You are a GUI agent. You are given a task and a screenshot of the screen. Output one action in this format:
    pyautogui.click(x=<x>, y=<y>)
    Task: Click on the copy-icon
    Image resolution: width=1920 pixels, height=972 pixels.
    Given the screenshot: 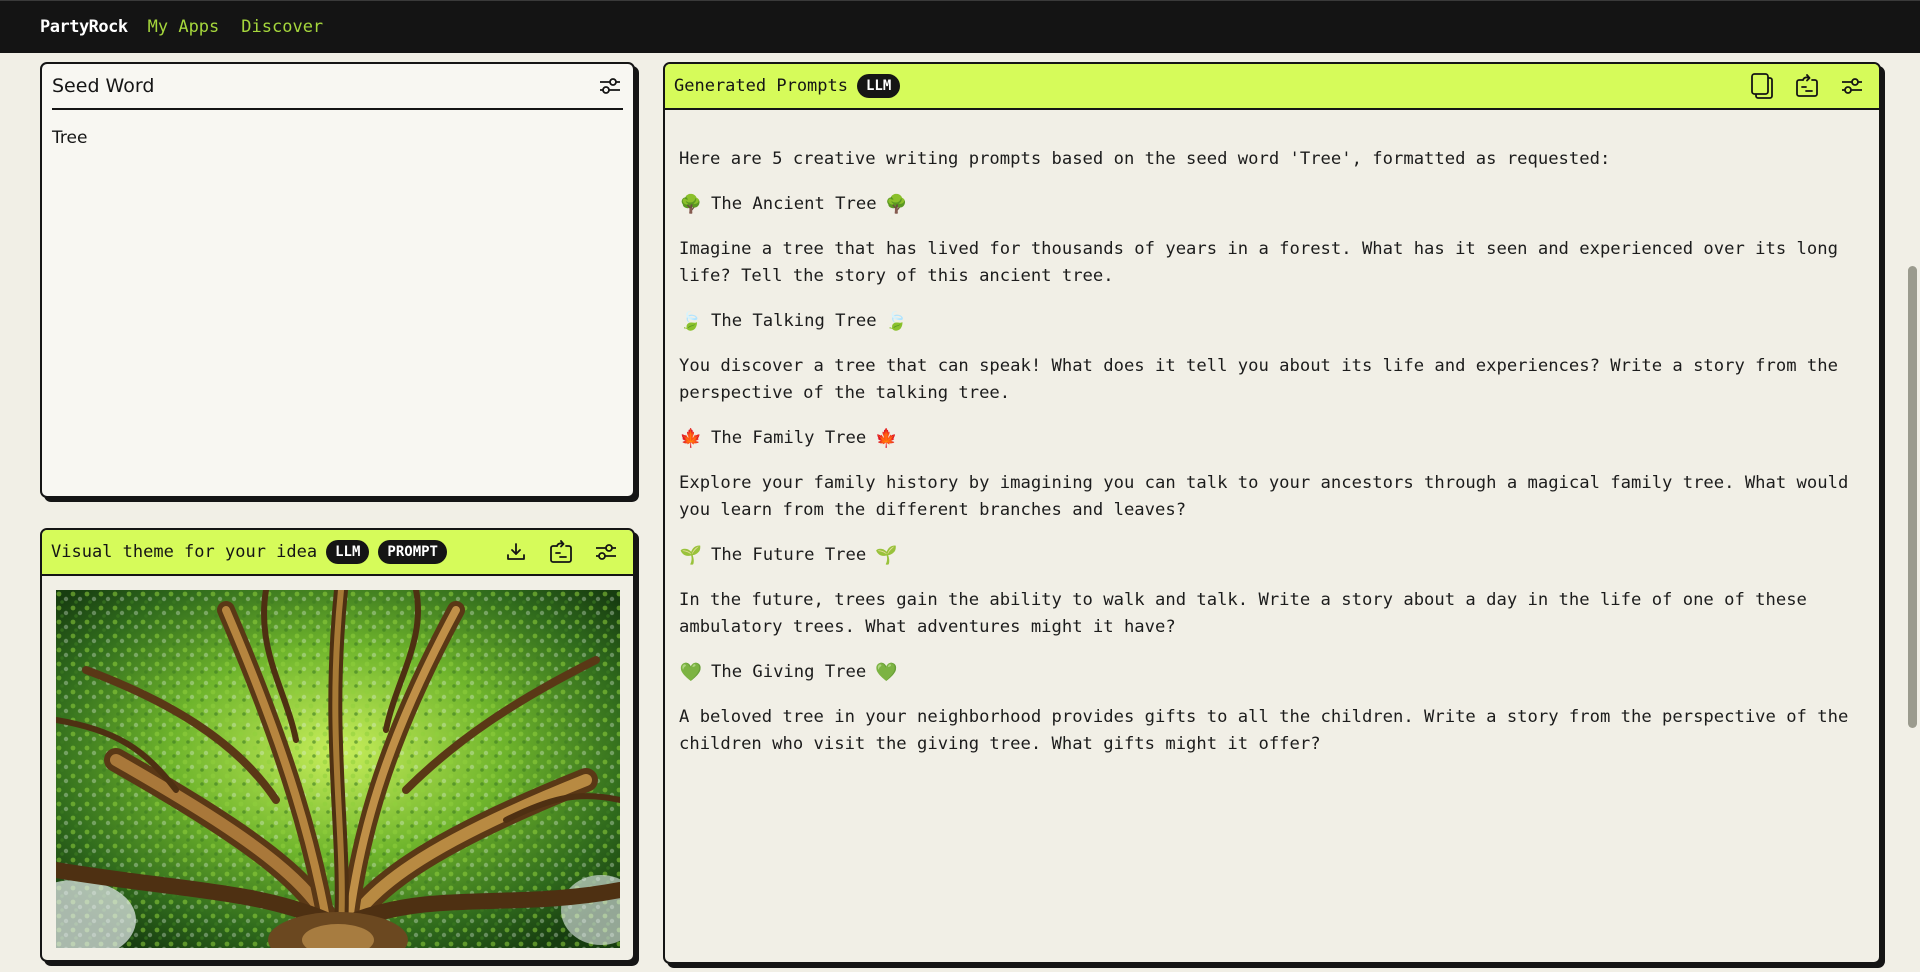 What is the action you would take?
    pyautogui.click(x=1761, y=86)
    